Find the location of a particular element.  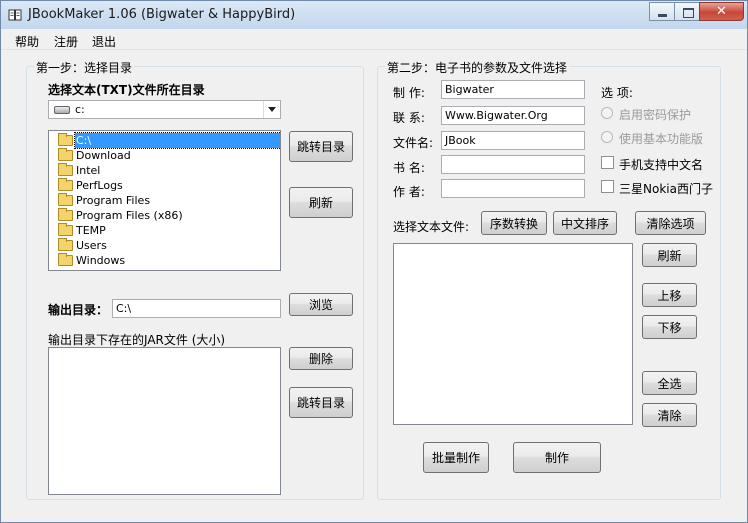

clear-selection-button: 清除选项 is located at coordinates (670, 223).